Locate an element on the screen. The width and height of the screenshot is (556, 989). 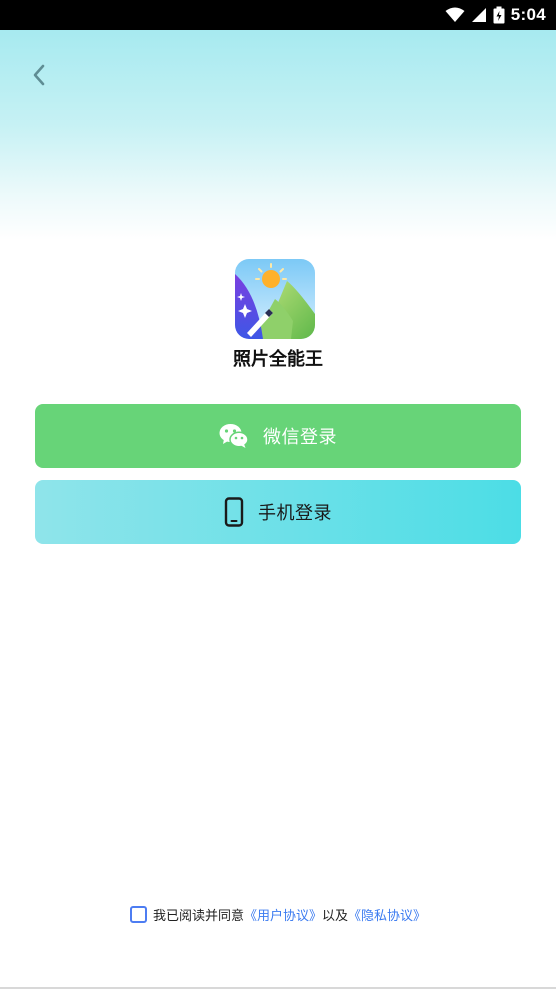
status-time: 5:04 is located at coordinates (528, 14).